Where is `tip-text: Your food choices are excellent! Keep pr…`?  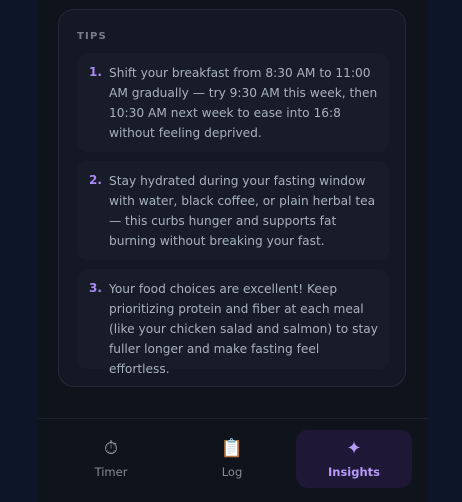 tip-text: Your food choices are excellent! Keep pr… is located at coordinates (243, 329).